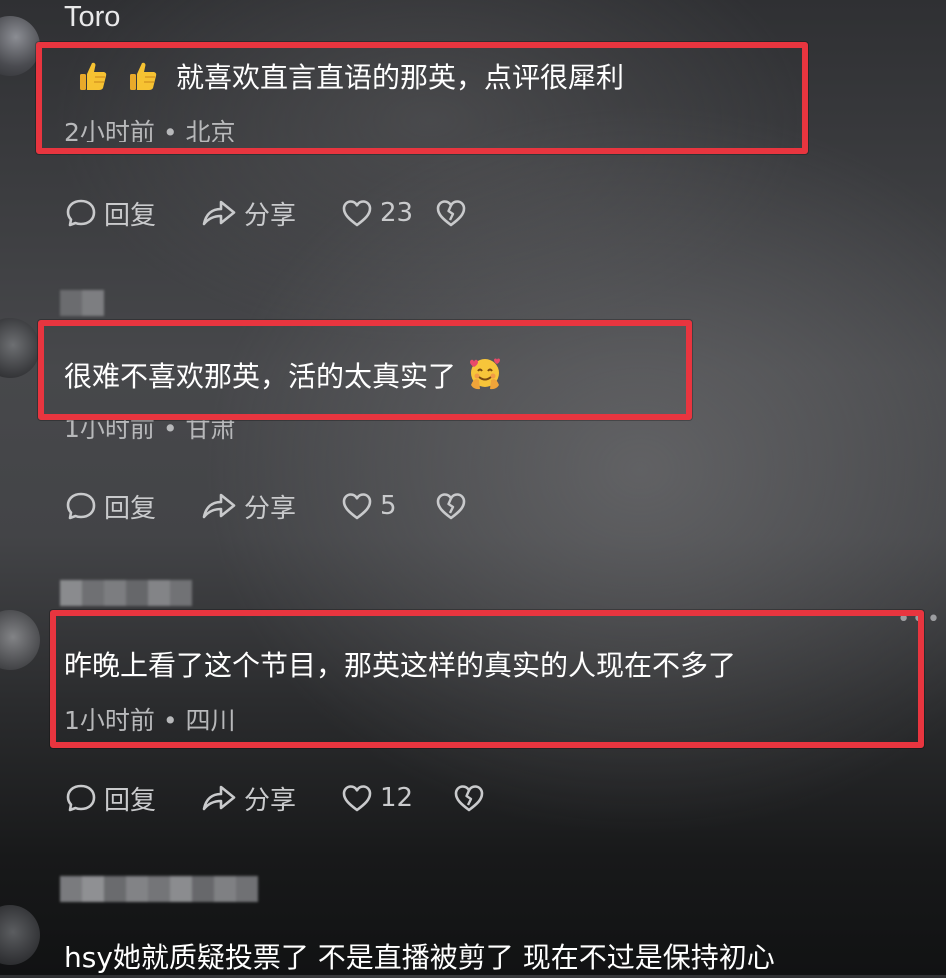 This screenshot has width=946, height=978. I want to click on like-count: 5, so click(388, 506).